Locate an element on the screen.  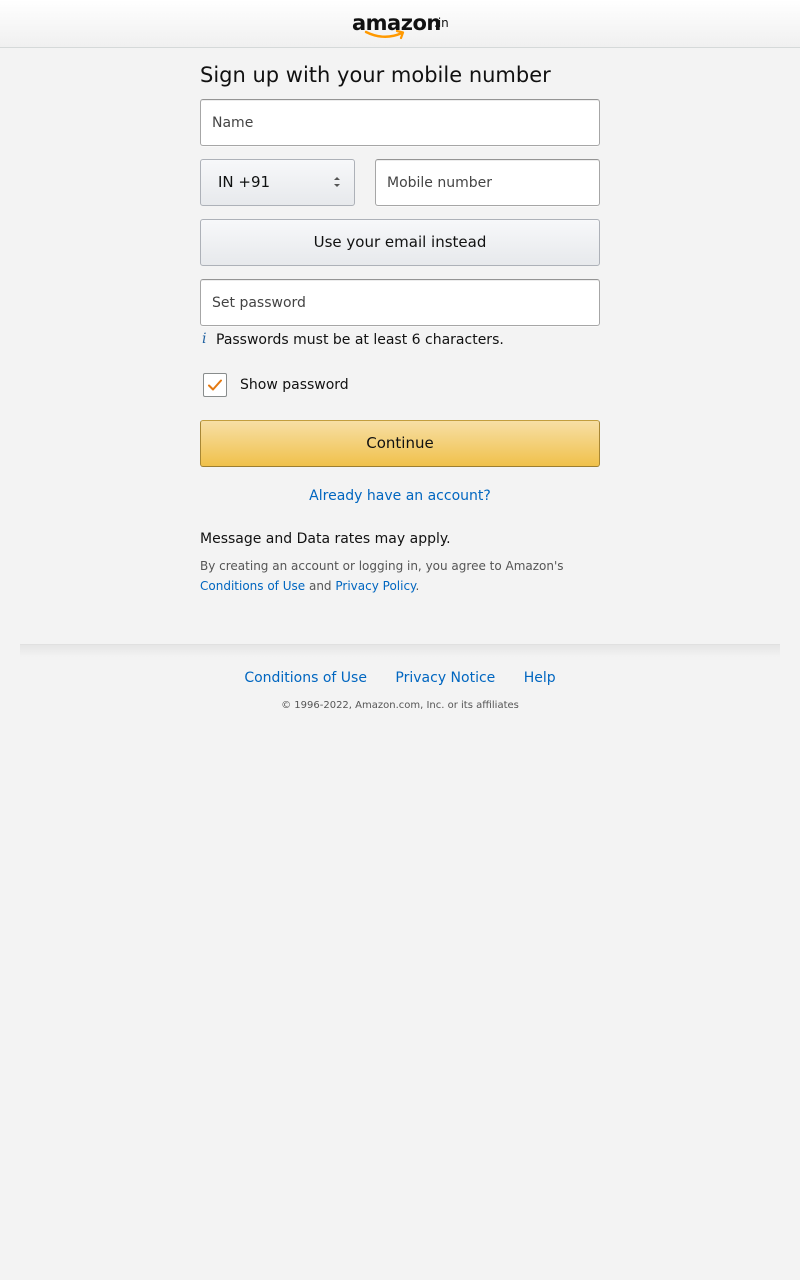
country-code-value: IN +91 is located at coordinates (244, 182).